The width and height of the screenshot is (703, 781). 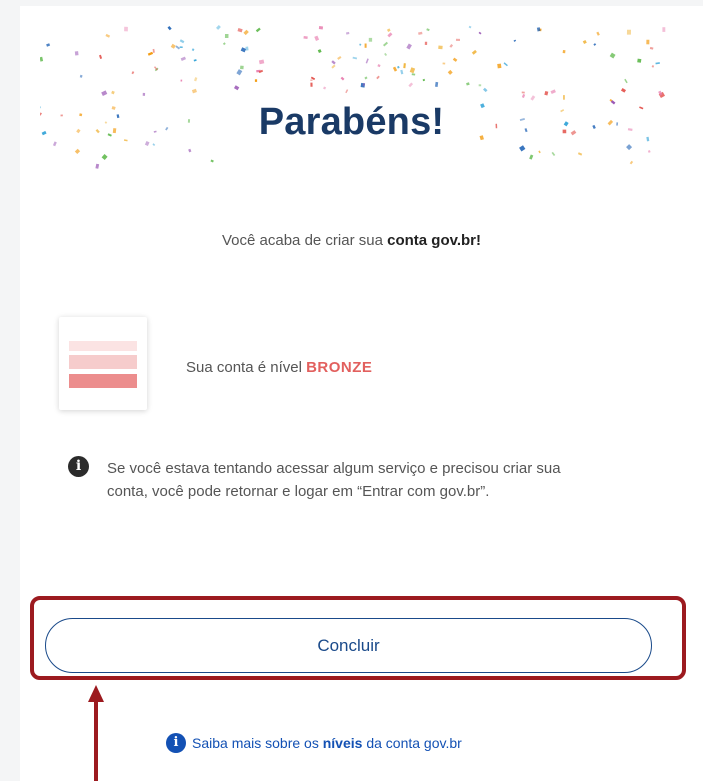 What do you see at coordinates (348, 645) in the screenshot?
I see `conclude-button: Concluir` at bounding box center [348, 645].